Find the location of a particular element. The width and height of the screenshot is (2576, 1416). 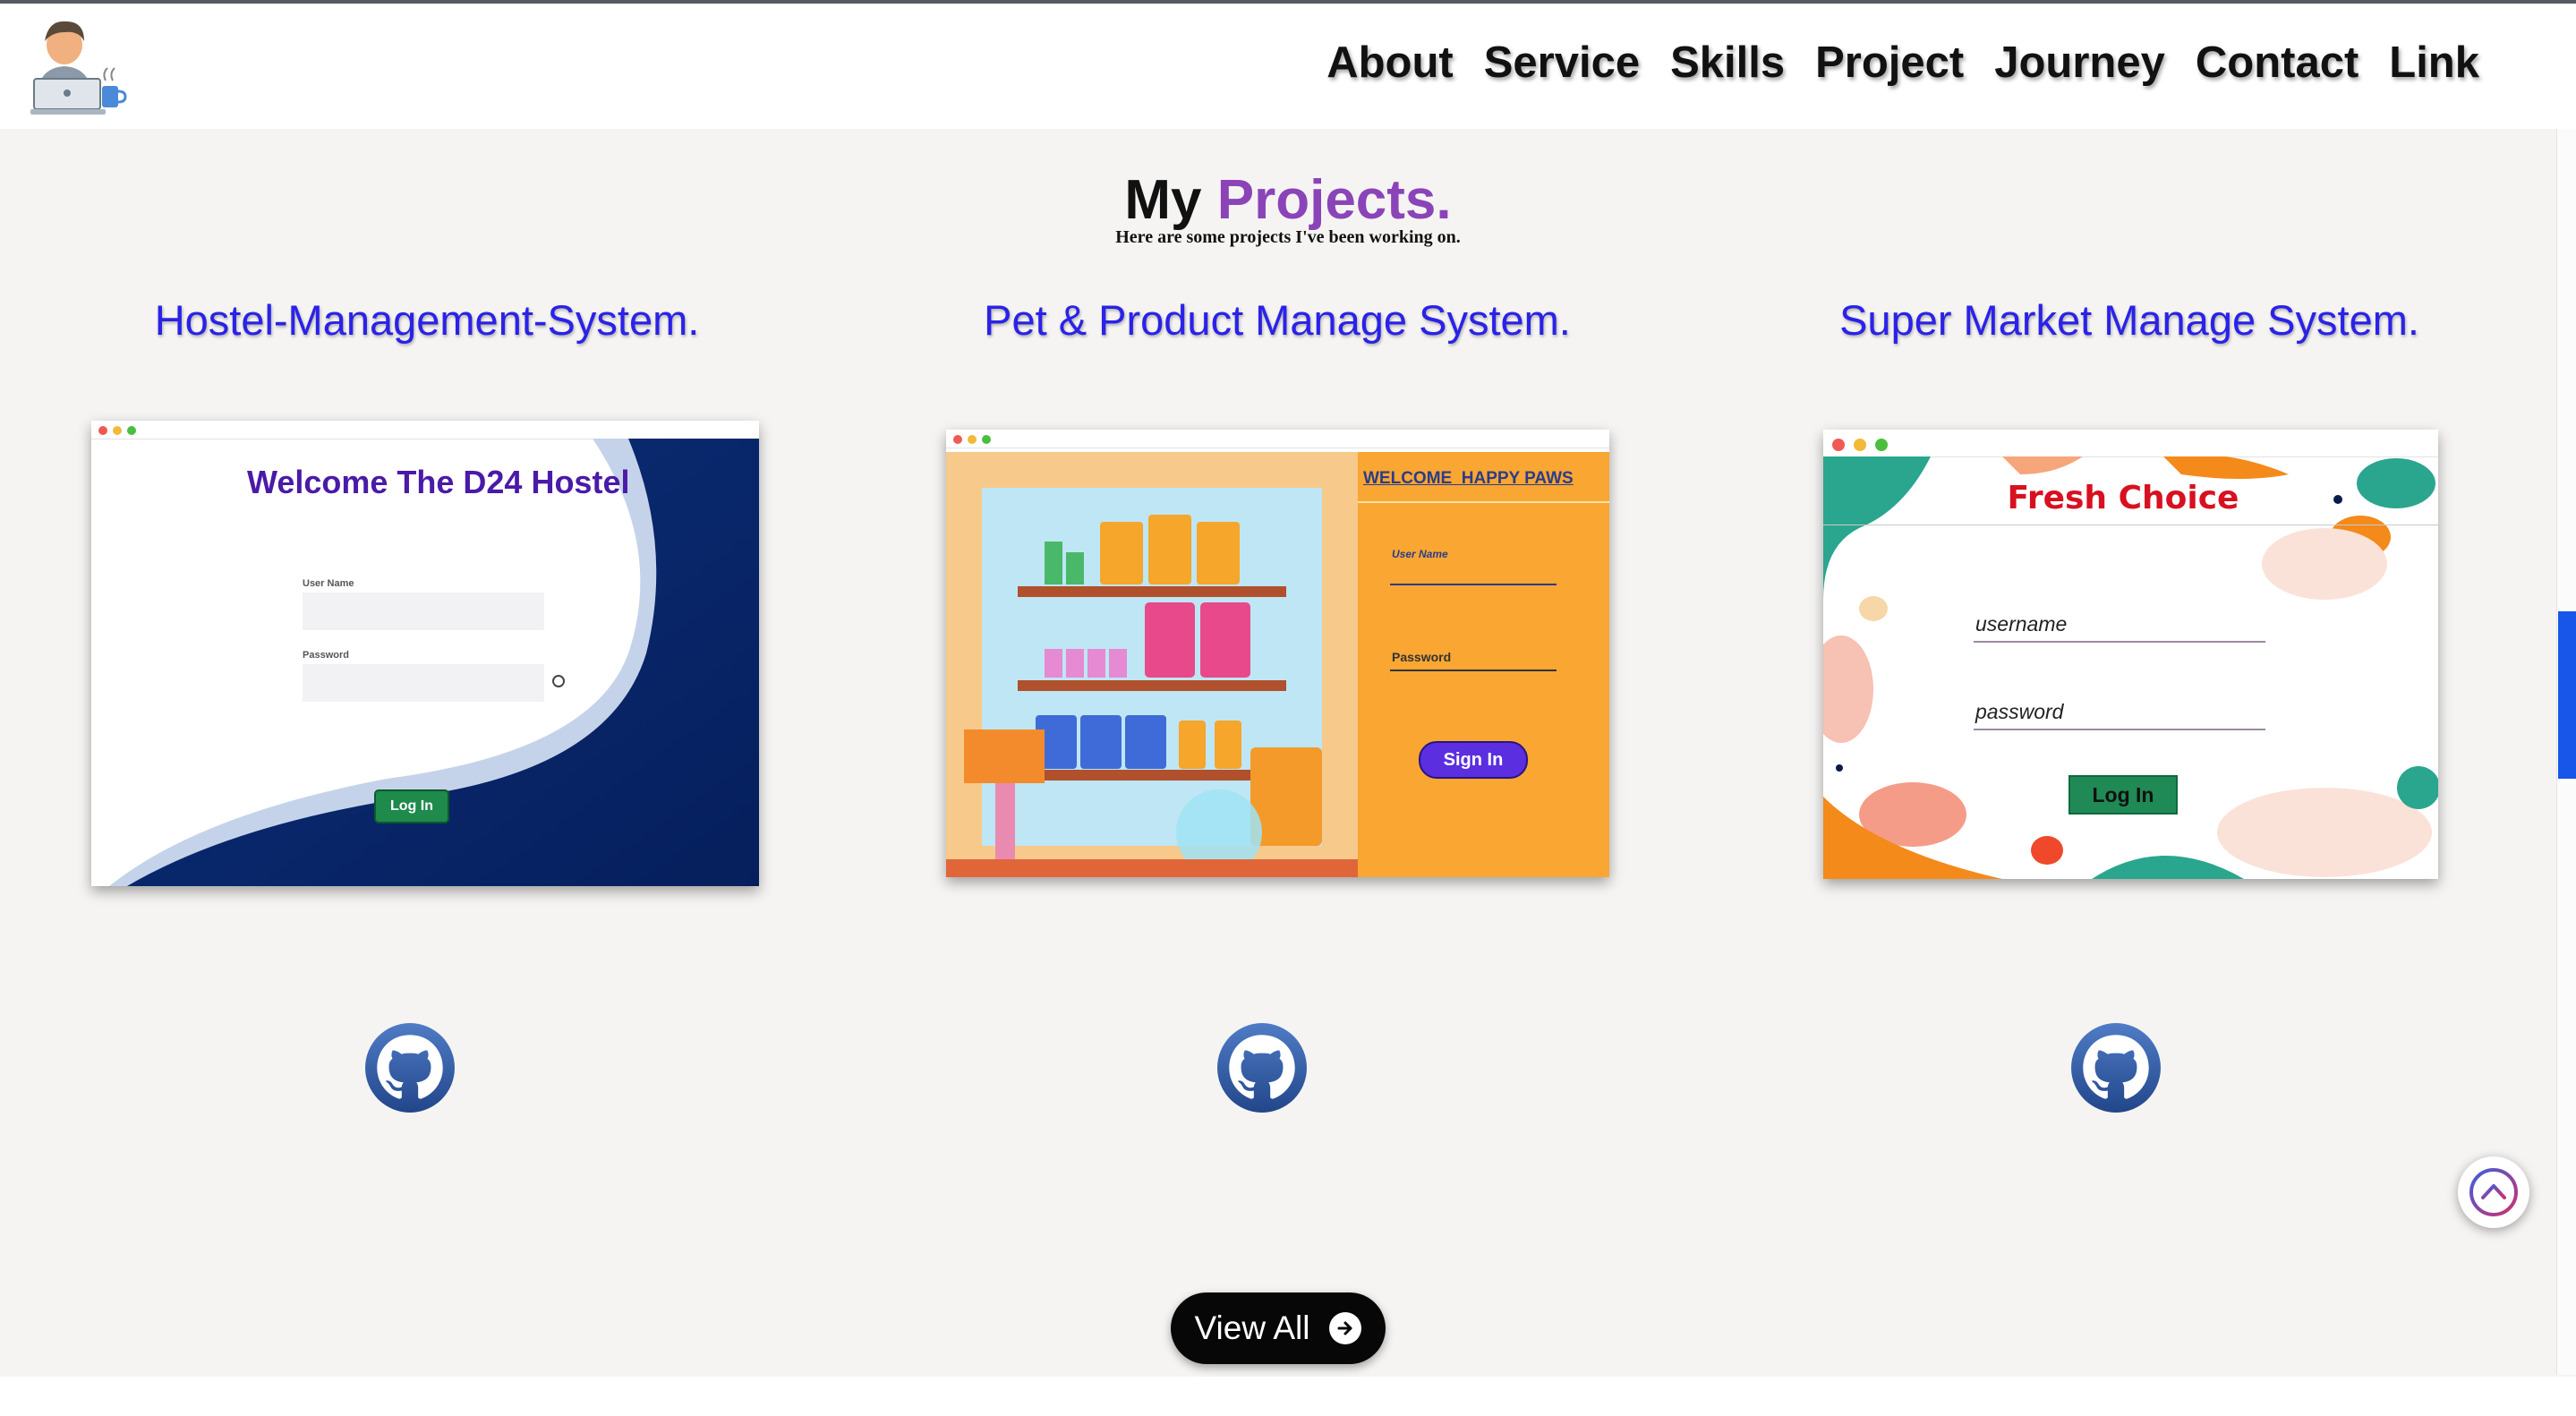

chevron-up-circle-icon is located at coordinates (2493, 1192).